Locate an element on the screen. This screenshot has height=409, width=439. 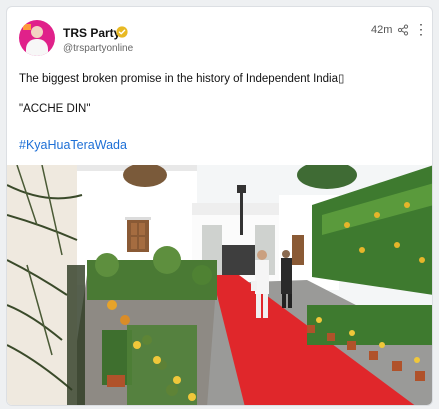
unrendered-glyph: ▯ is located at coordinates (341, 79).